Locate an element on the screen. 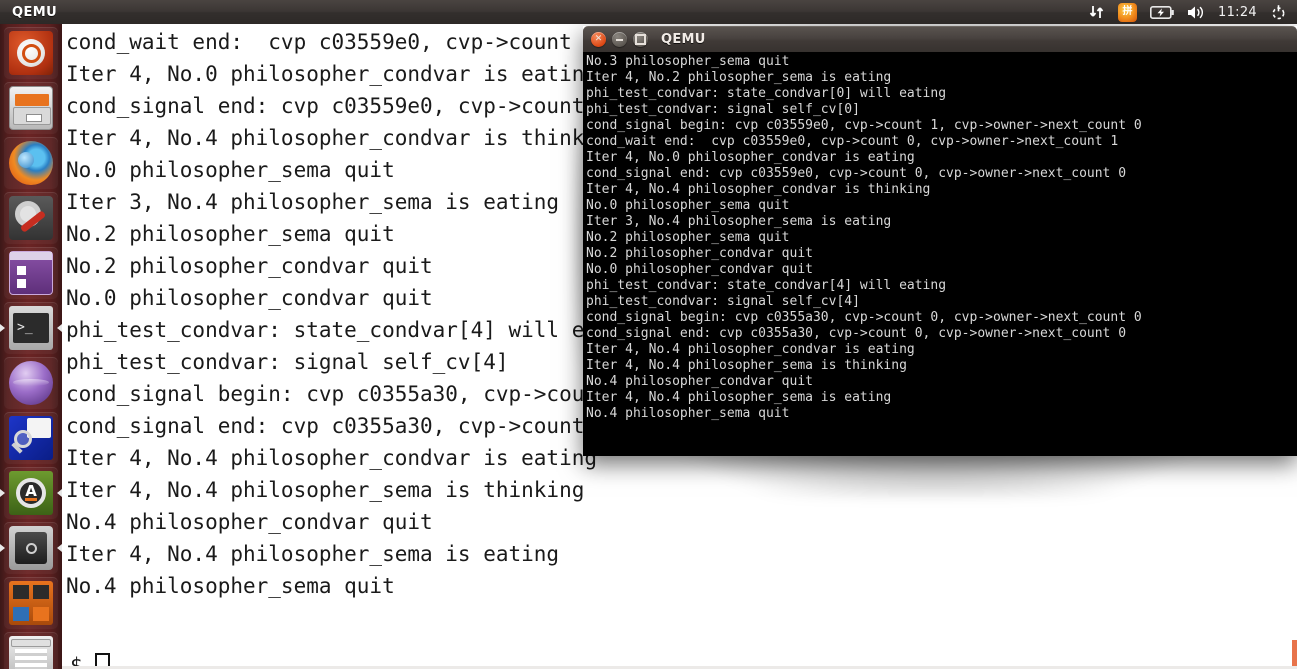  update-manager-icon: A is located at coordinates (31, 493).